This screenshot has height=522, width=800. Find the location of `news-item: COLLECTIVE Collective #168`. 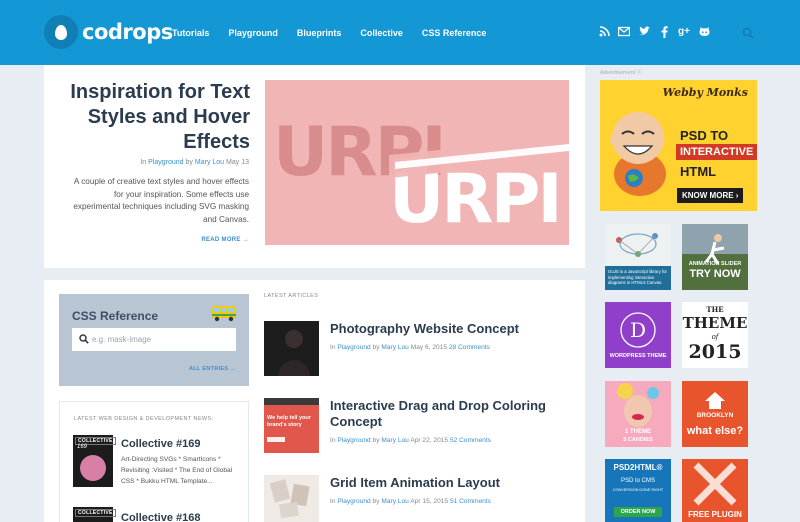

news-item: COLLECTIVE Collective #168 is located at coordinates (158, 514).